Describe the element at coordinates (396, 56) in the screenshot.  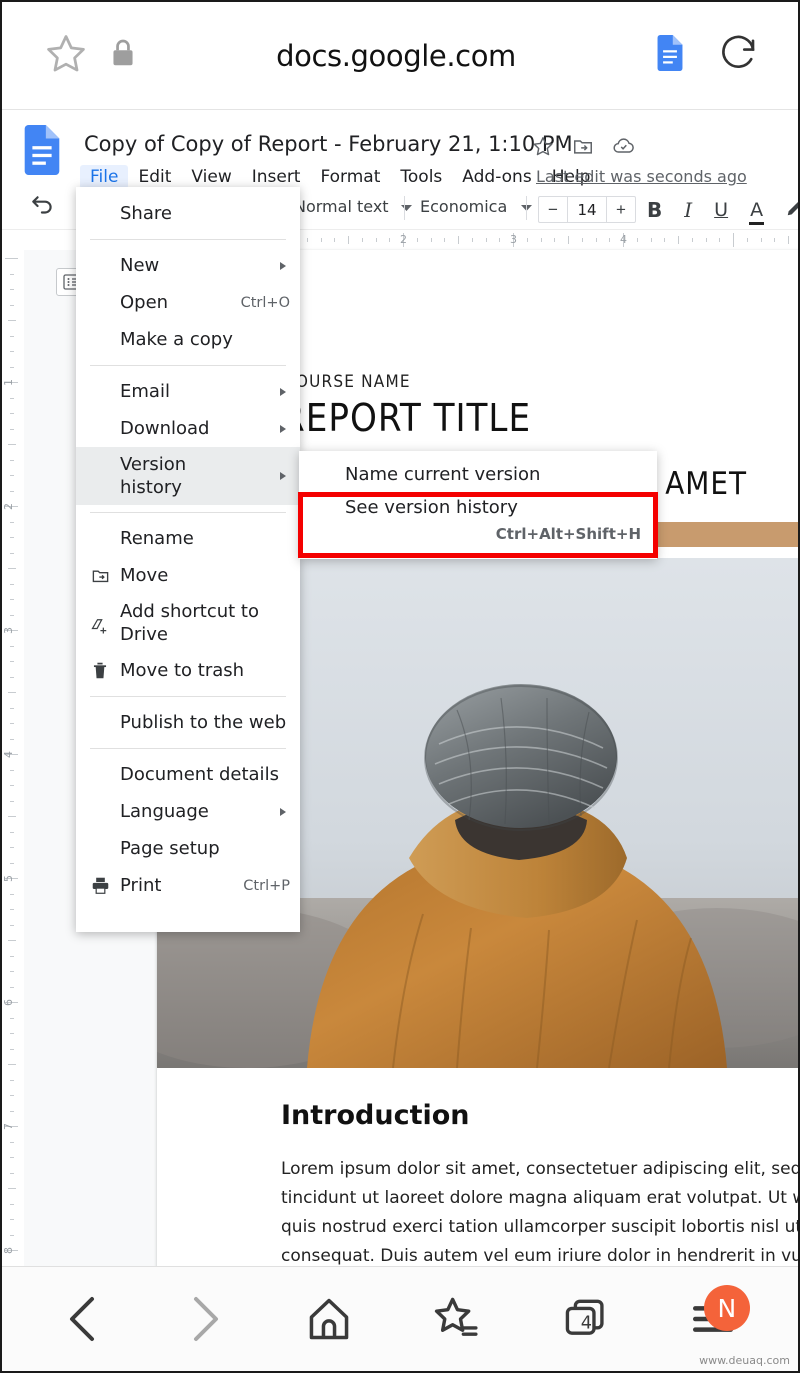
I see `url-text: docs.google.com` at that location.